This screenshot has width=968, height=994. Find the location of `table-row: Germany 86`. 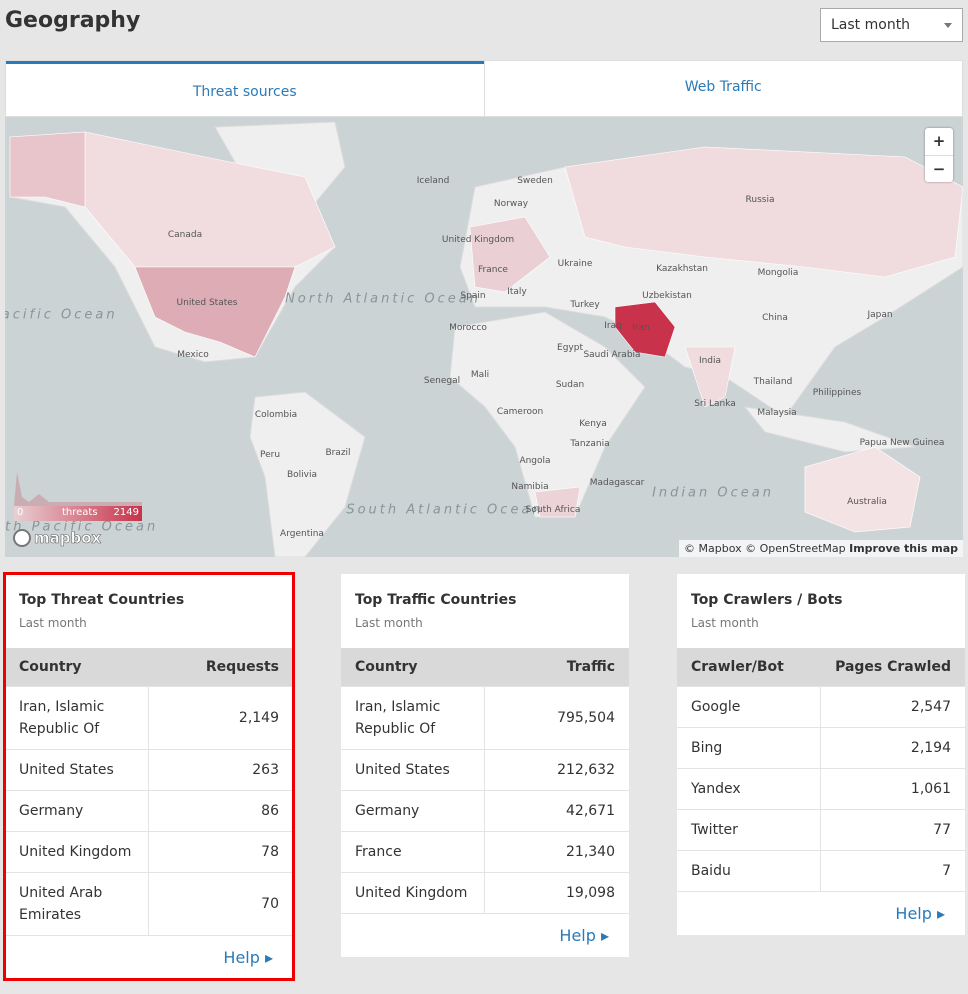

table-row: Germany 86 is located at coordinates (149, 810).